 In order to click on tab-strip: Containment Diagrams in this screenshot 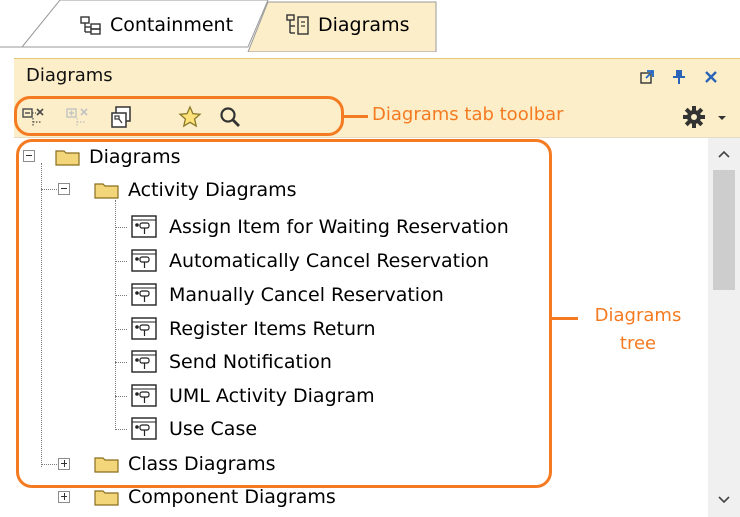, I will do `click(370, 26)`.